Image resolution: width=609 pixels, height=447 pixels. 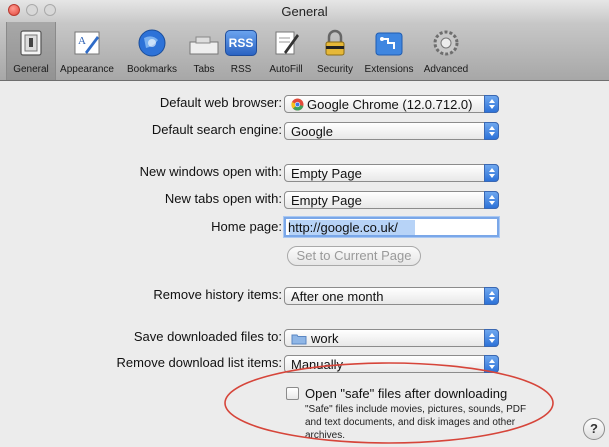 I want to click on tab-rss: RSS RSS, so click(x=241, y=51).